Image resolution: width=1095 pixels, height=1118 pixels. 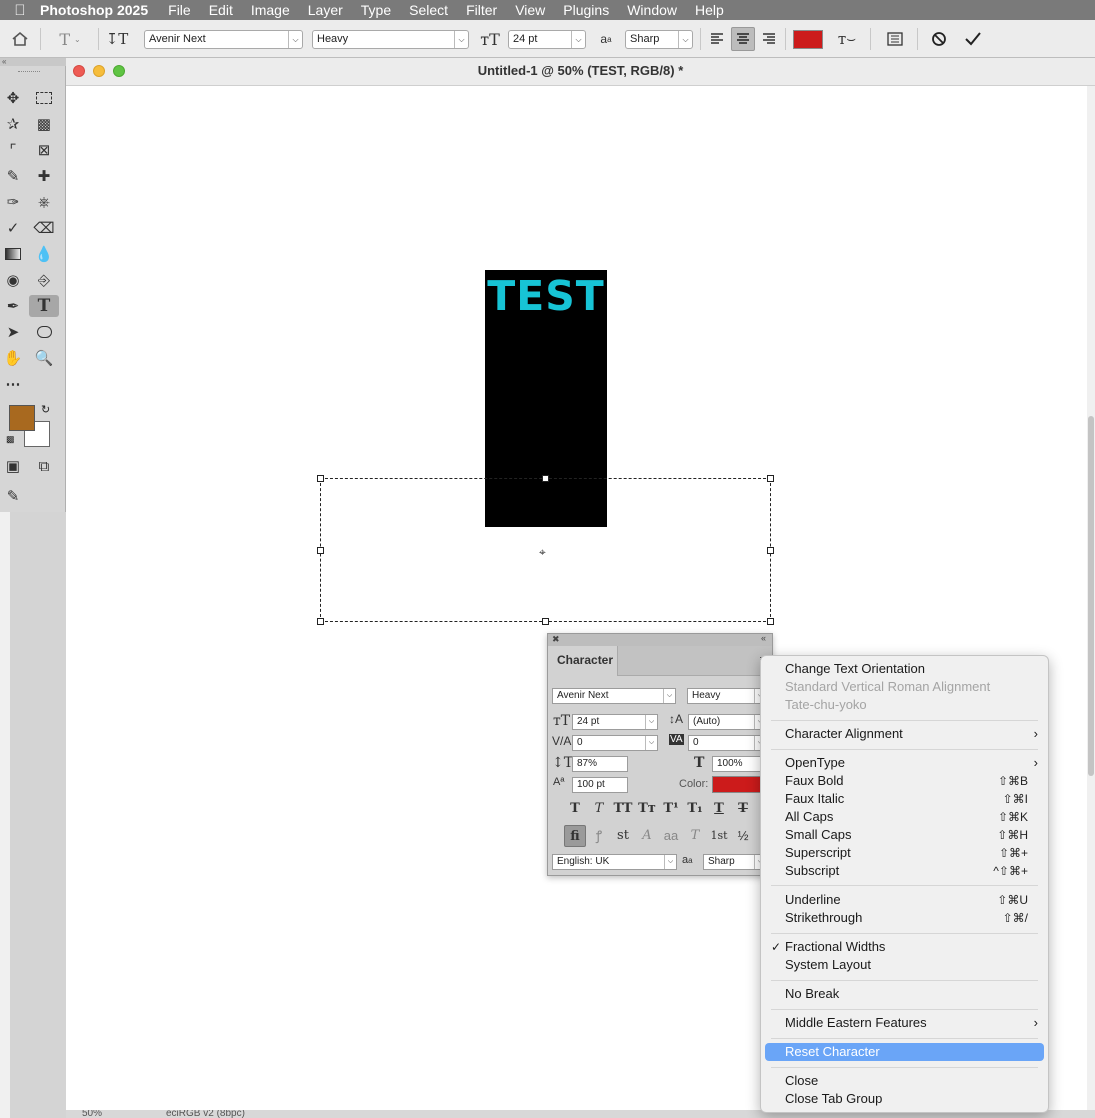 I want to click on blur-tool-icon: 💧, so click(x=44, y=254).